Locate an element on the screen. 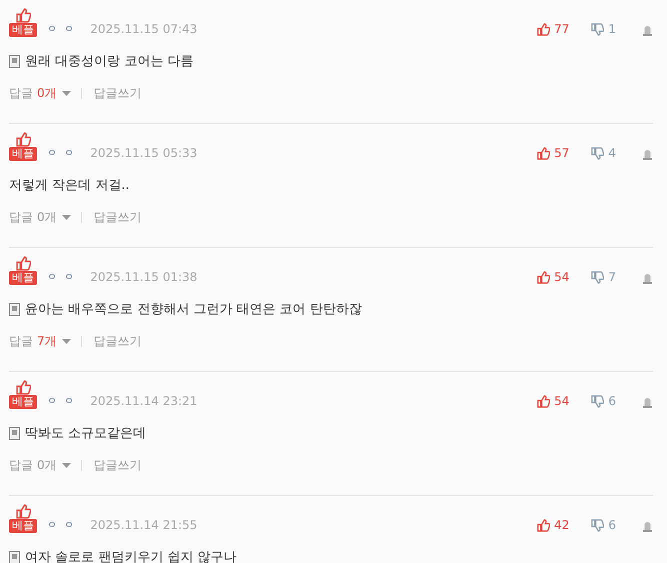 This screenshot has height=563, width=667. like-count: 57 is located at coordinates (562, 153).